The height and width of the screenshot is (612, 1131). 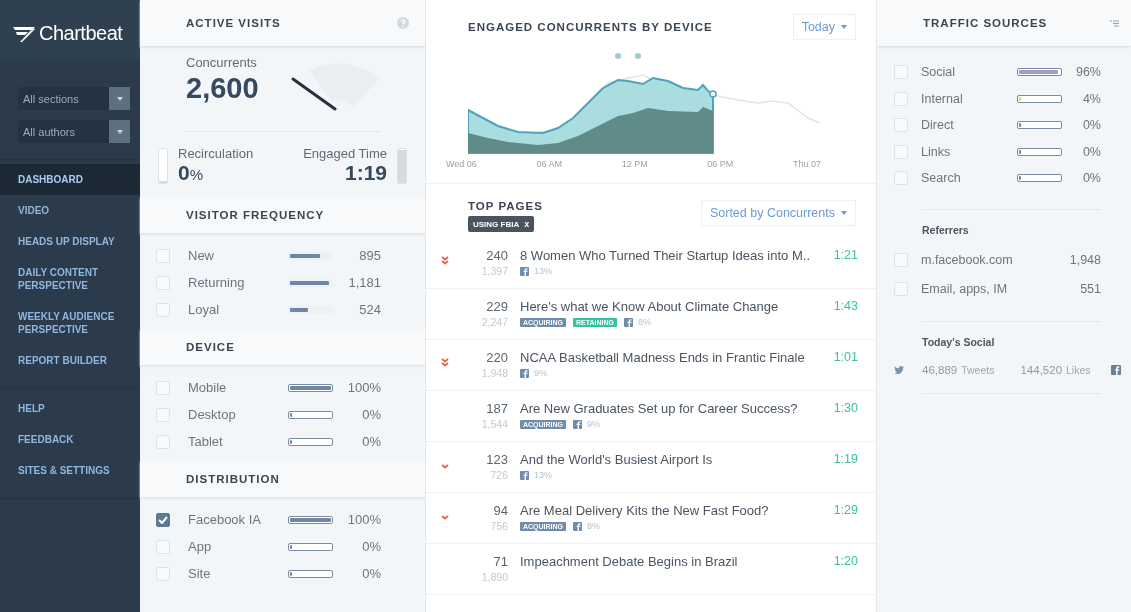 I want to click on row-value: 96%, so click(x=1087, y=72).